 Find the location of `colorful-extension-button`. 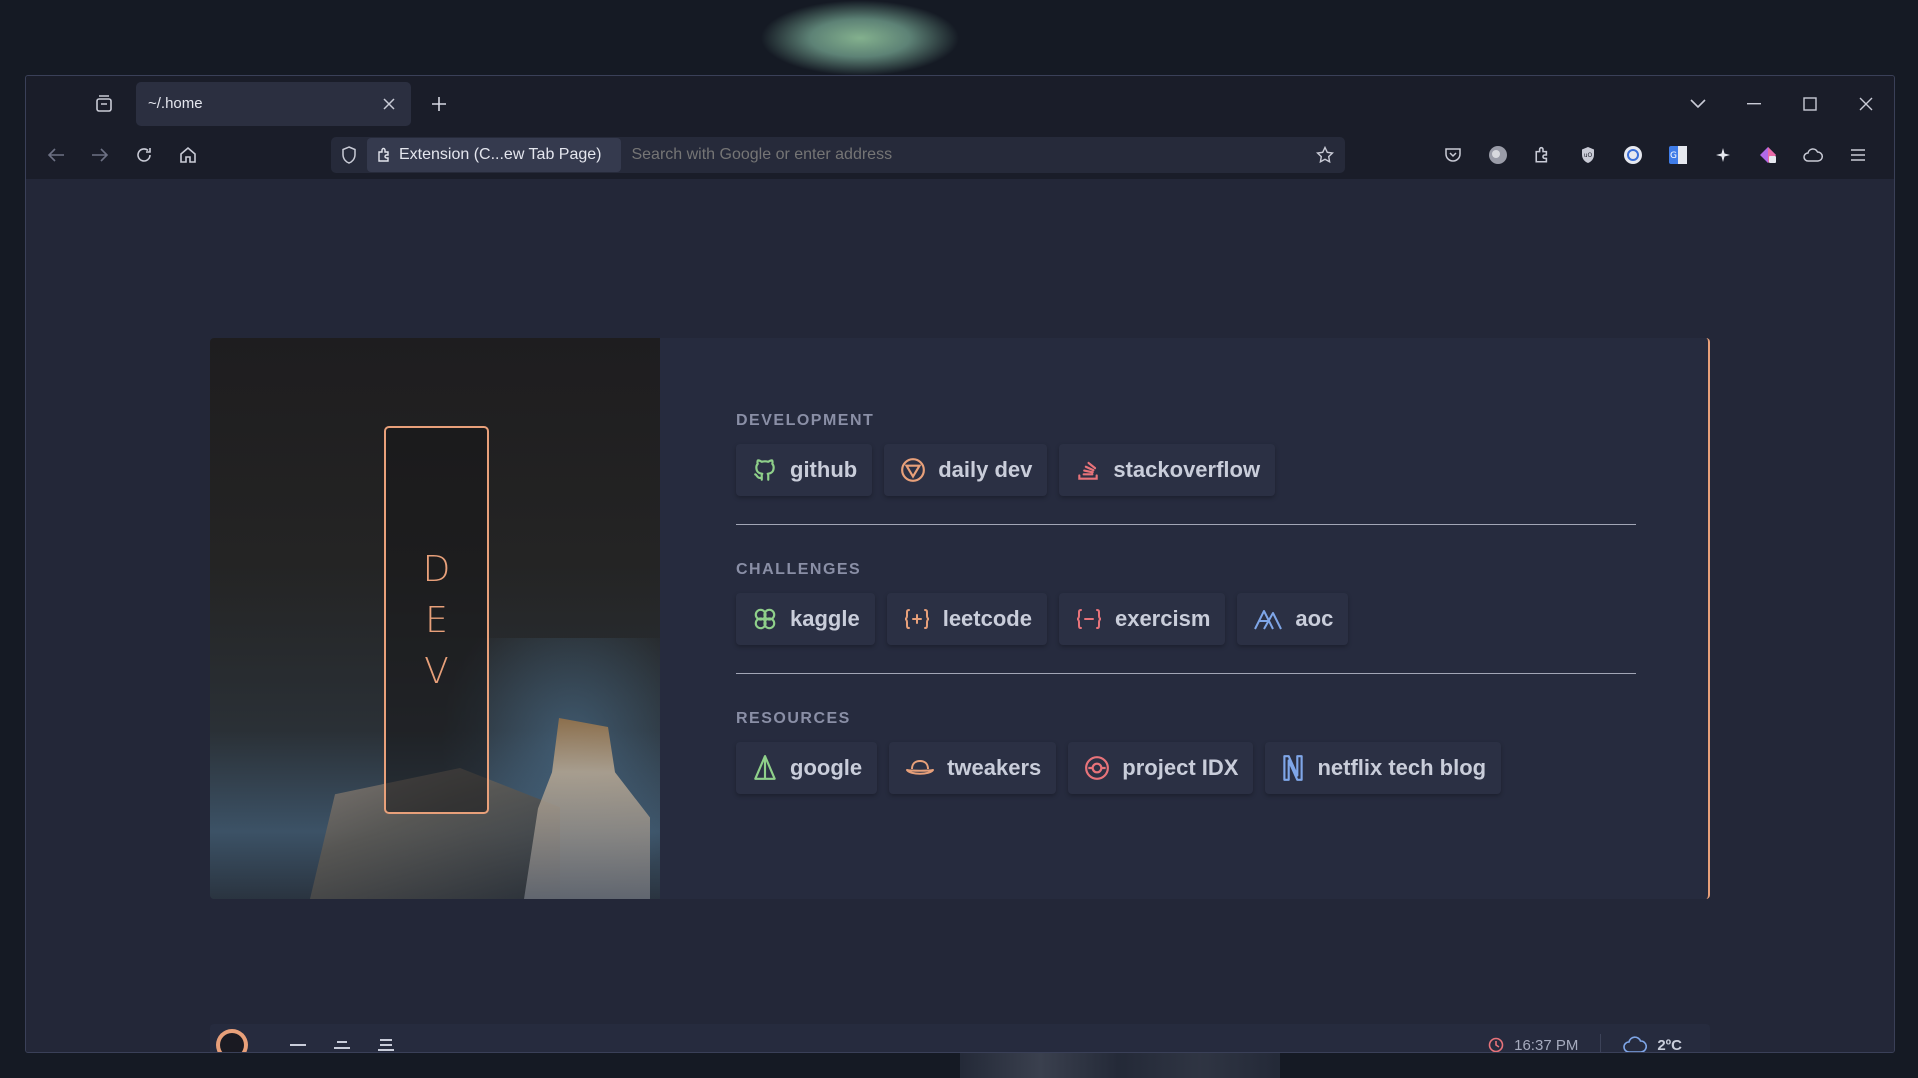

colorful-extension-button is located at coordinates (1767, 155).